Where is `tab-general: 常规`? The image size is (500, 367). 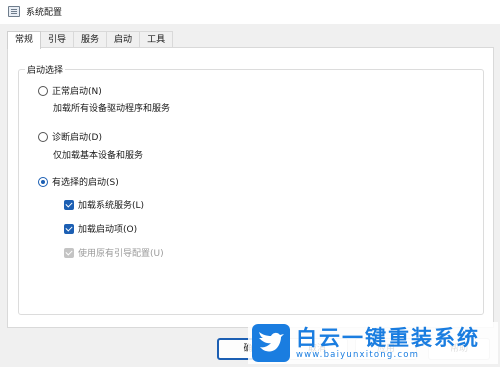
tab-general: 常规 is located at coordinates (24, 40).